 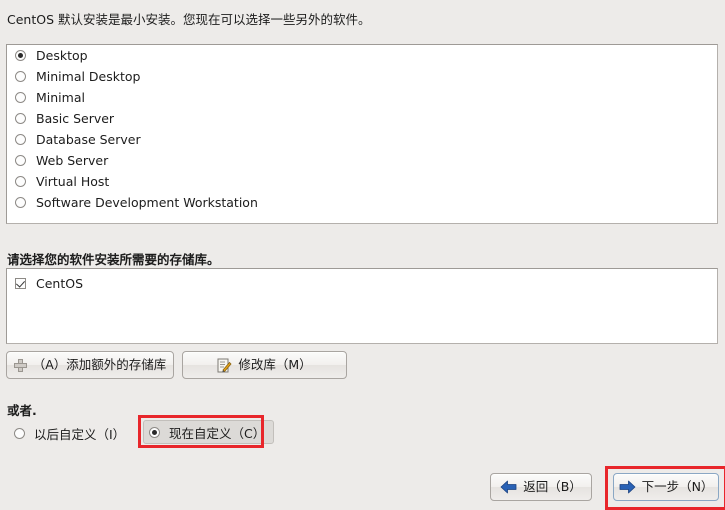 What do you see at coordinates (73, 181) in the screenshot?
I see `list-item-label: Virtual Host` at bounding box center [73, 181].